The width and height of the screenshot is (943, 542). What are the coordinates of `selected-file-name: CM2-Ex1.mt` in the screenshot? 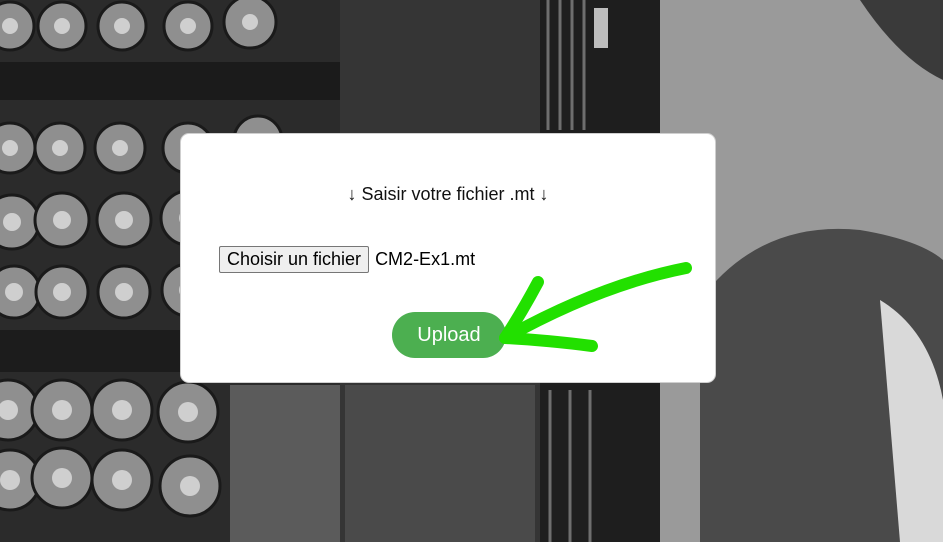 It's located at (425, 259).